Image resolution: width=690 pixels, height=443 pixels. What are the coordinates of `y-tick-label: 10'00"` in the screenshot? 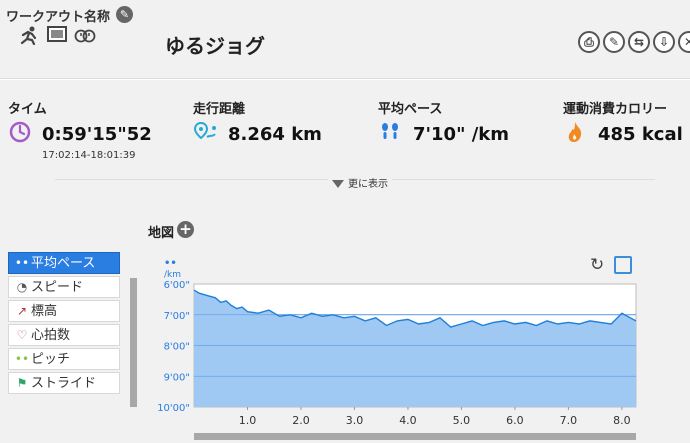 It's located at (173, 408).